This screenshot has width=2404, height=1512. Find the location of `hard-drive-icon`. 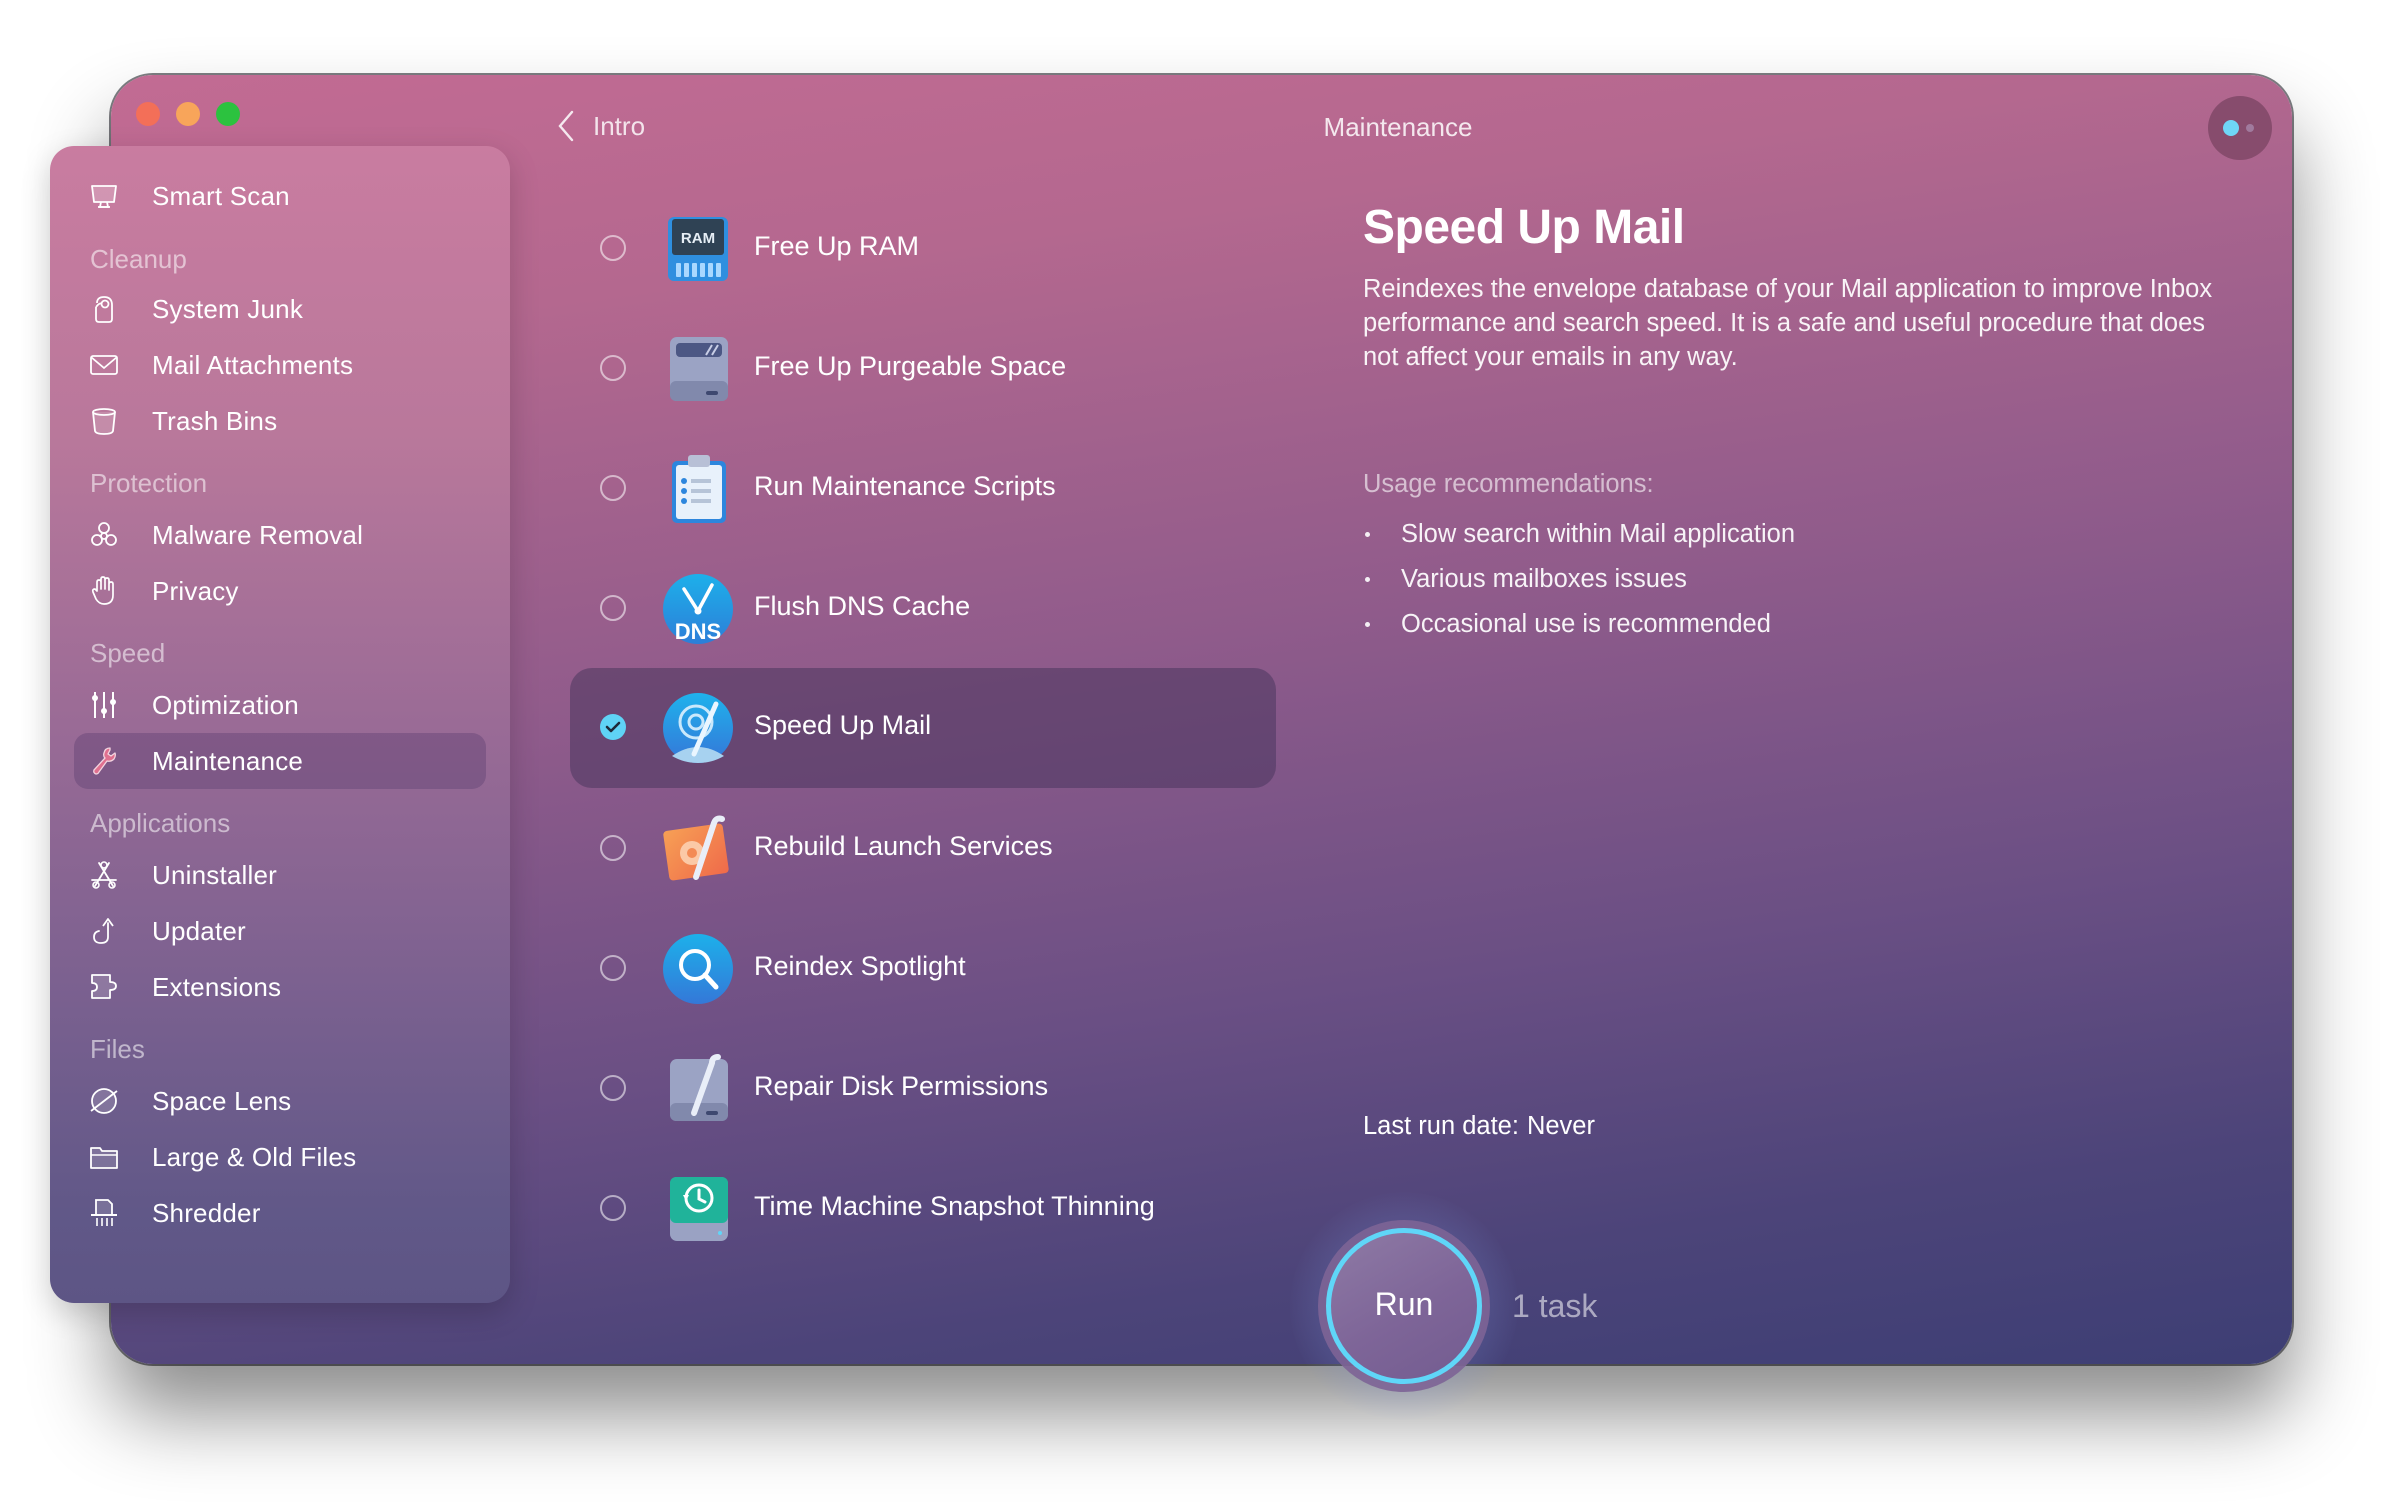

hard-drive-icon is located at coordinates (698, 369).